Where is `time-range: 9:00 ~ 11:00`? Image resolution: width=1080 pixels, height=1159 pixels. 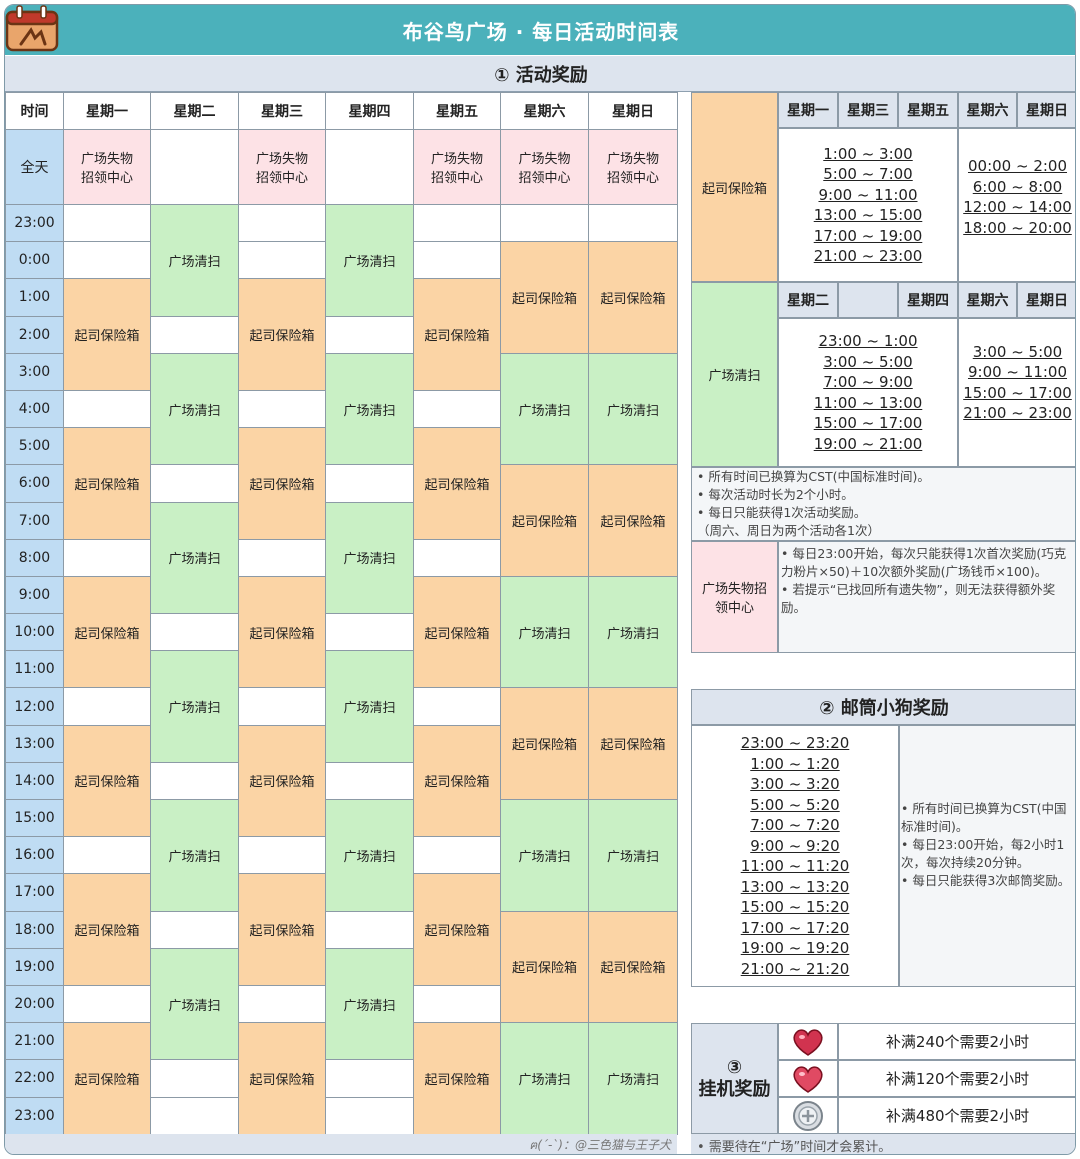
time-range: 9:00 ~ 11:00 is located at coordinates (1017, 372).